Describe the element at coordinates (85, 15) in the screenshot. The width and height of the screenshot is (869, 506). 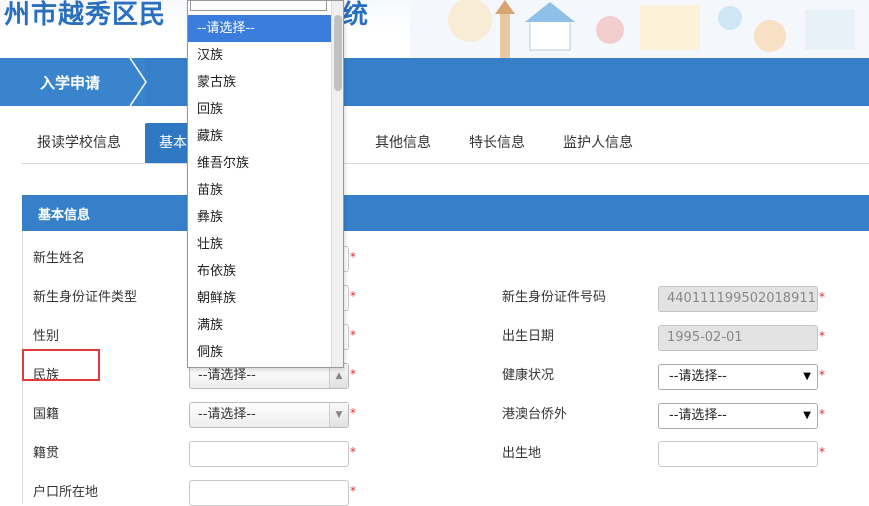
I see `site-title: 州市越秀区民` at that location.